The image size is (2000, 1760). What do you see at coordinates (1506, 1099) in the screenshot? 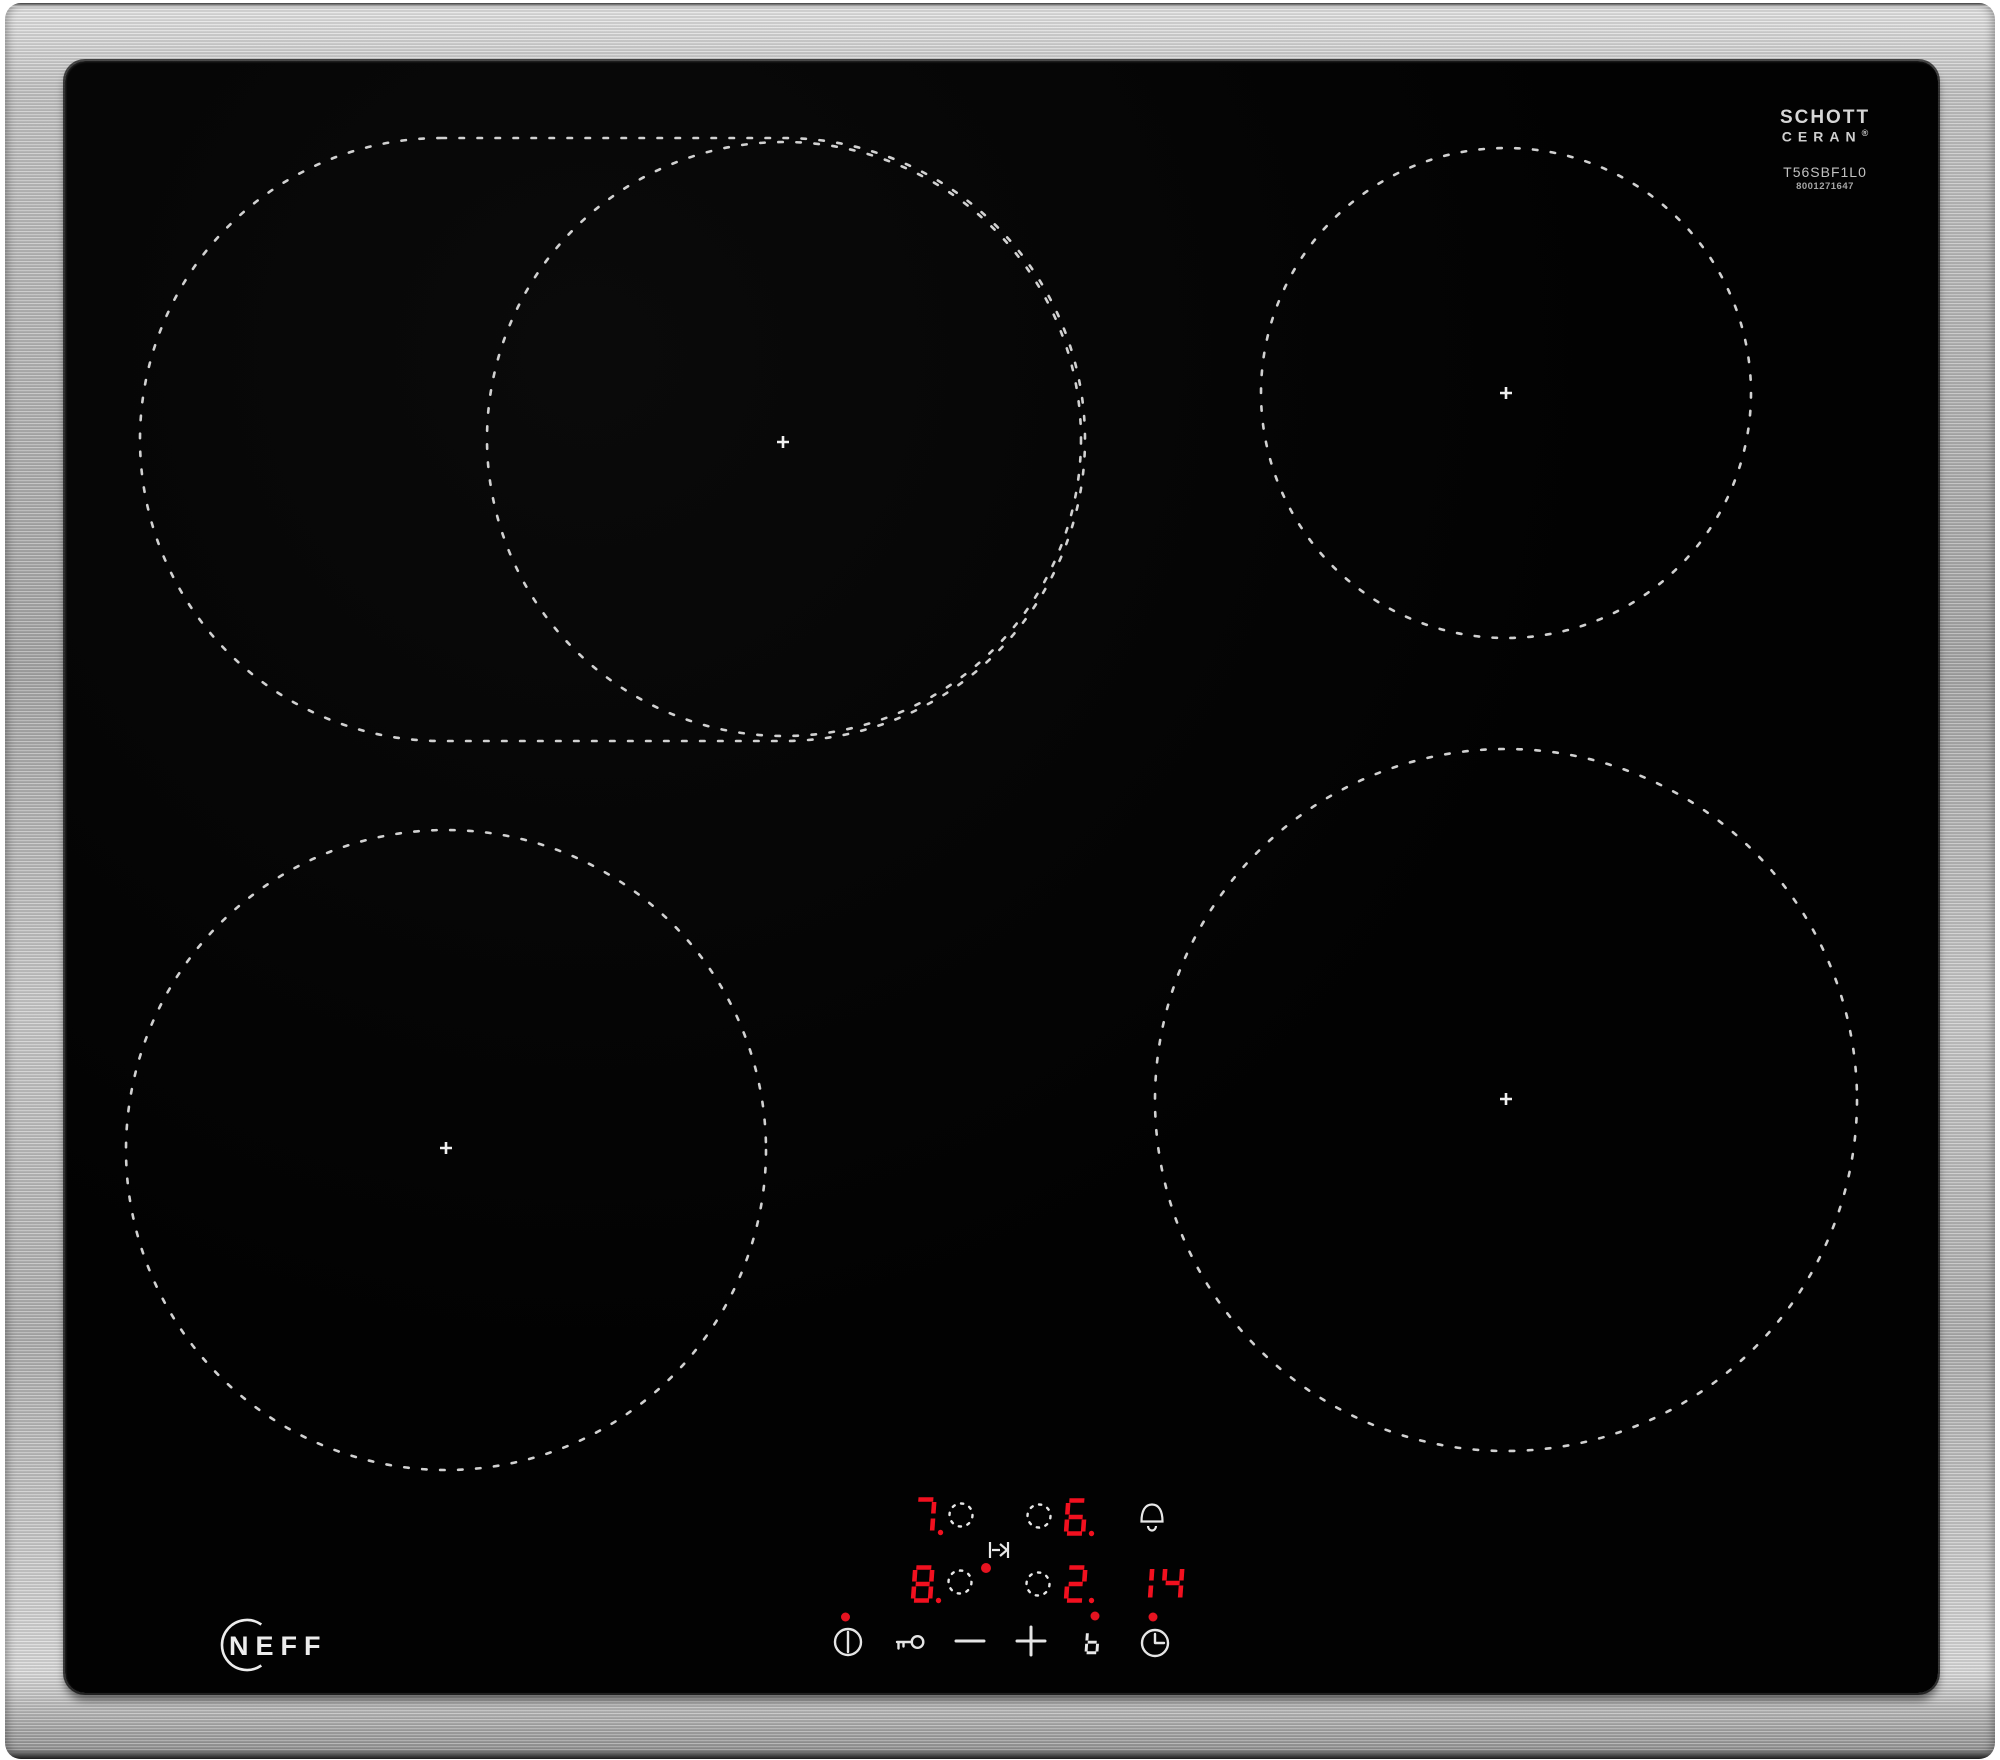
I see `plus-marker-front-right` at bounding box center [1506, 1099].